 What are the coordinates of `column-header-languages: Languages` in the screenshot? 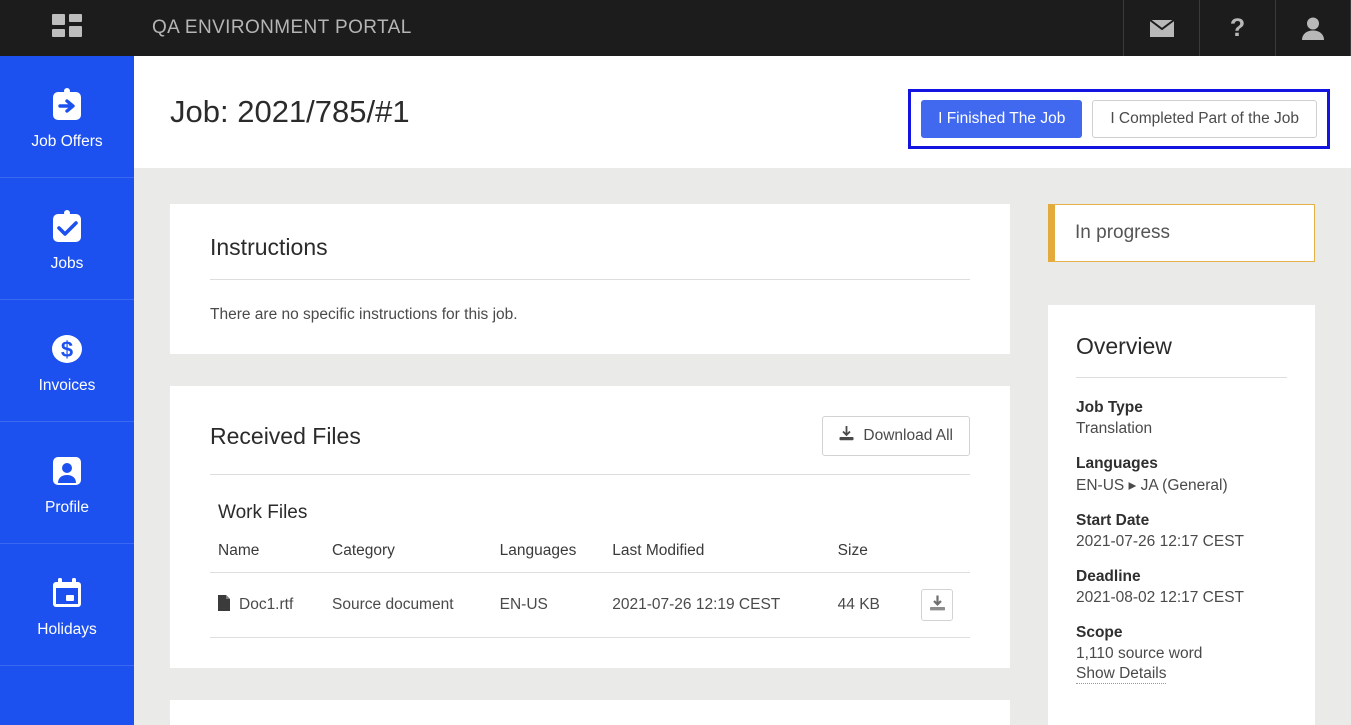 It's located at (548, 557).